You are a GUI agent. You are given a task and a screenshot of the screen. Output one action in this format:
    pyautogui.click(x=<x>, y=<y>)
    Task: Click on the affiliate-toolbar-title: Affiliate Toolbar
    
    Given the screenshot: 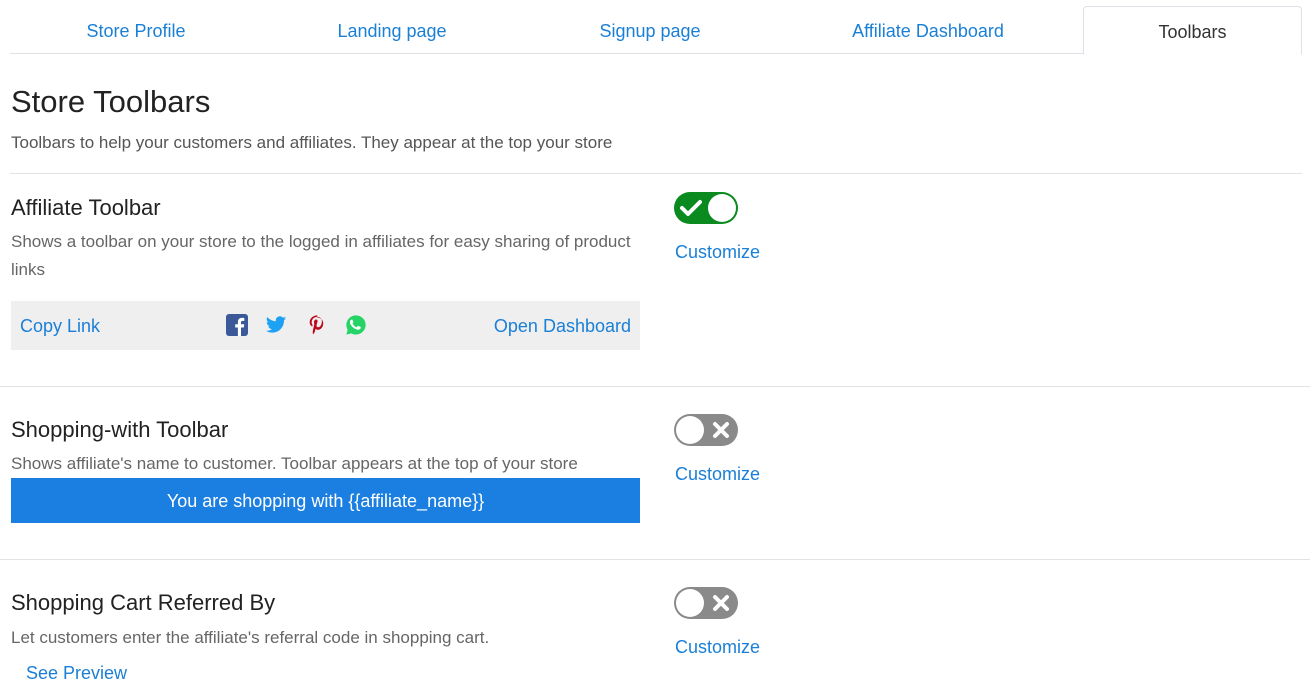 What is the action you would take?
    pyautogui.click(x=86, y=207)
    